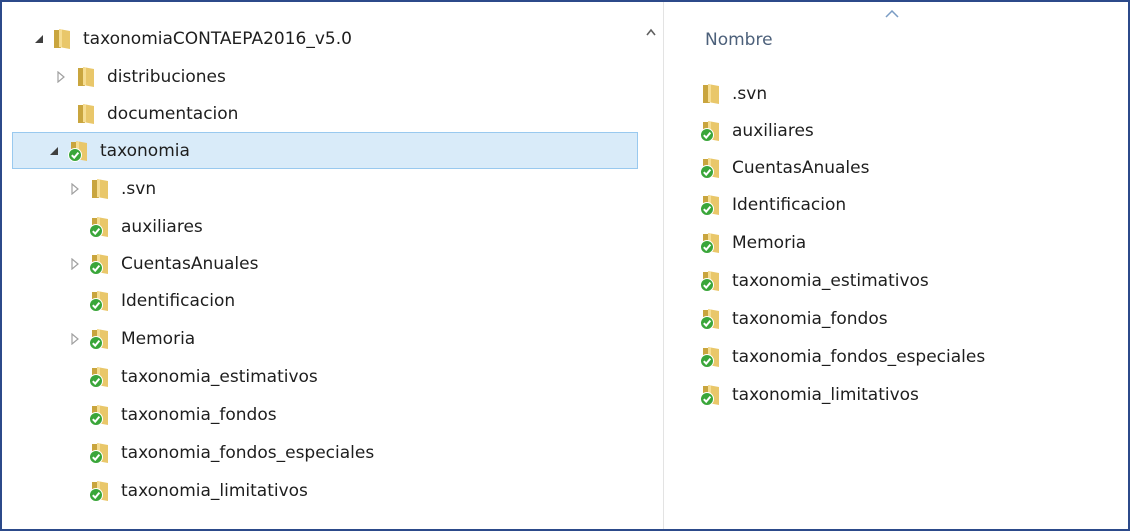 This screenshot has height=531, width=1130. Describe the element at coordinates (651, 32) in the screenshot. I see `scroll-up-icon` at that location.